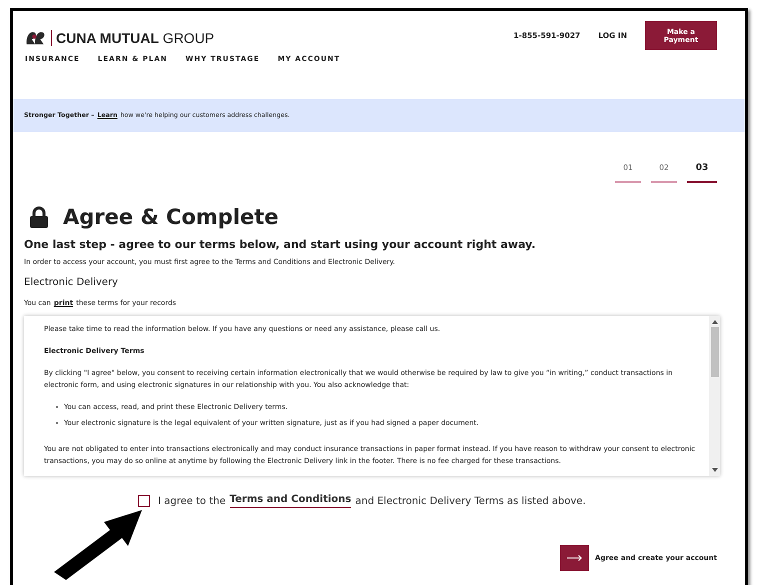 The width and height of the screenshot is (761, 585). I want to click on page-title: Agree & Complete, so click(171, 217).